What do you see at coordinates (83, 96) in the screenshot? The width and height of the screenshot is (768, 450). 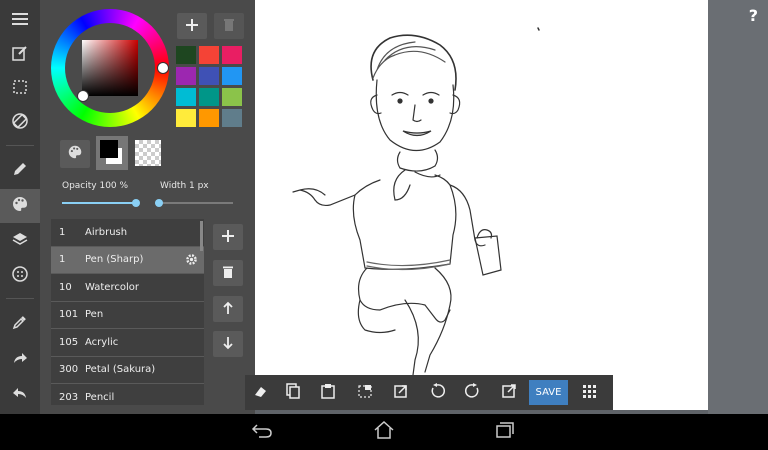 I see `color-knob` at bounding box center [83, 96].